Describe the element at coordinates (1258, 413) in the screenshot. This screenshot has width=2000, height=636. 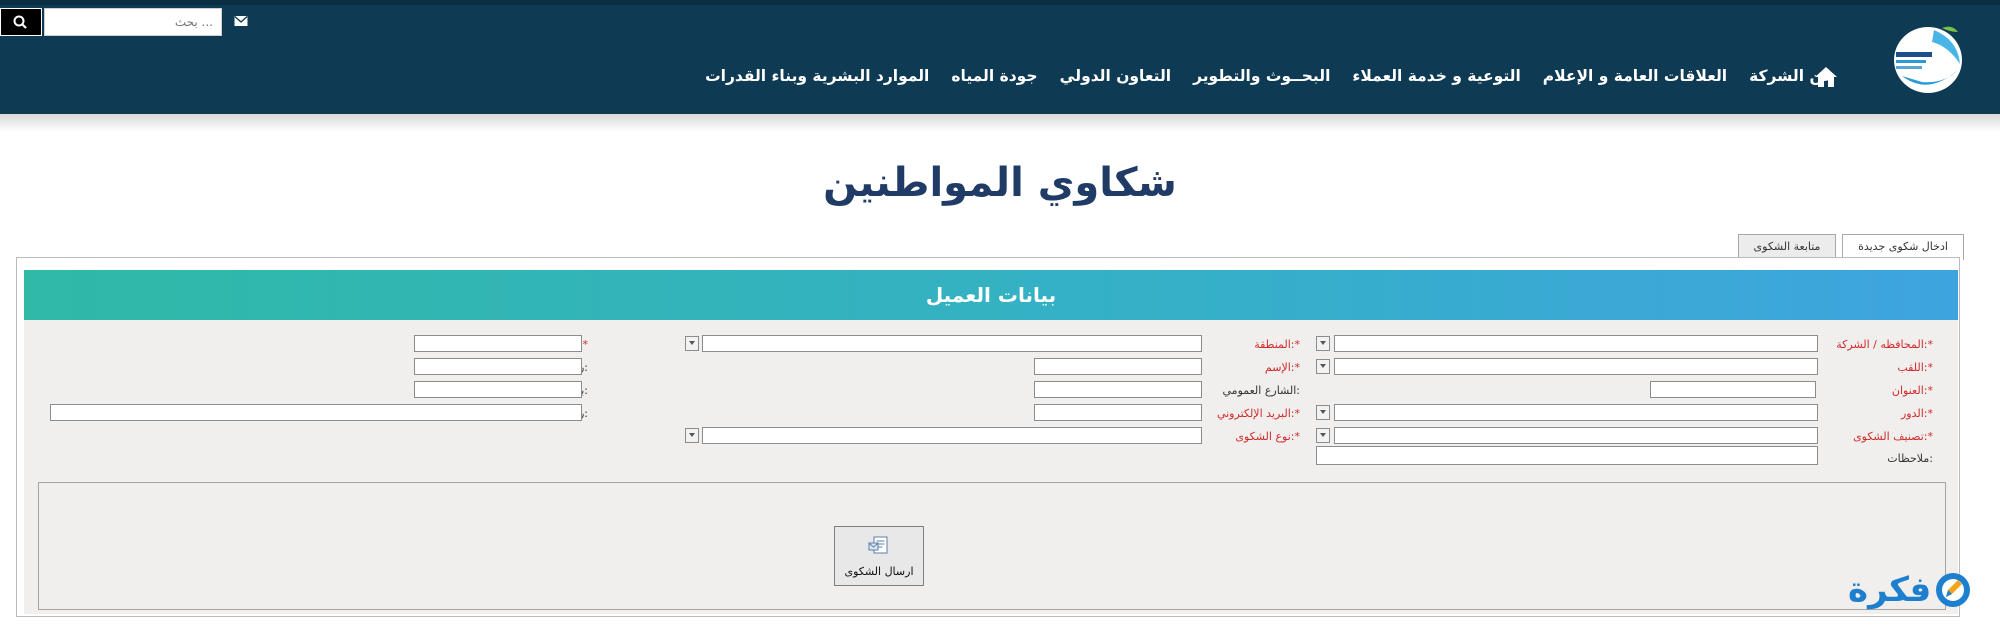
I see `email-label: البريد الإلكتروني:*` at that location.